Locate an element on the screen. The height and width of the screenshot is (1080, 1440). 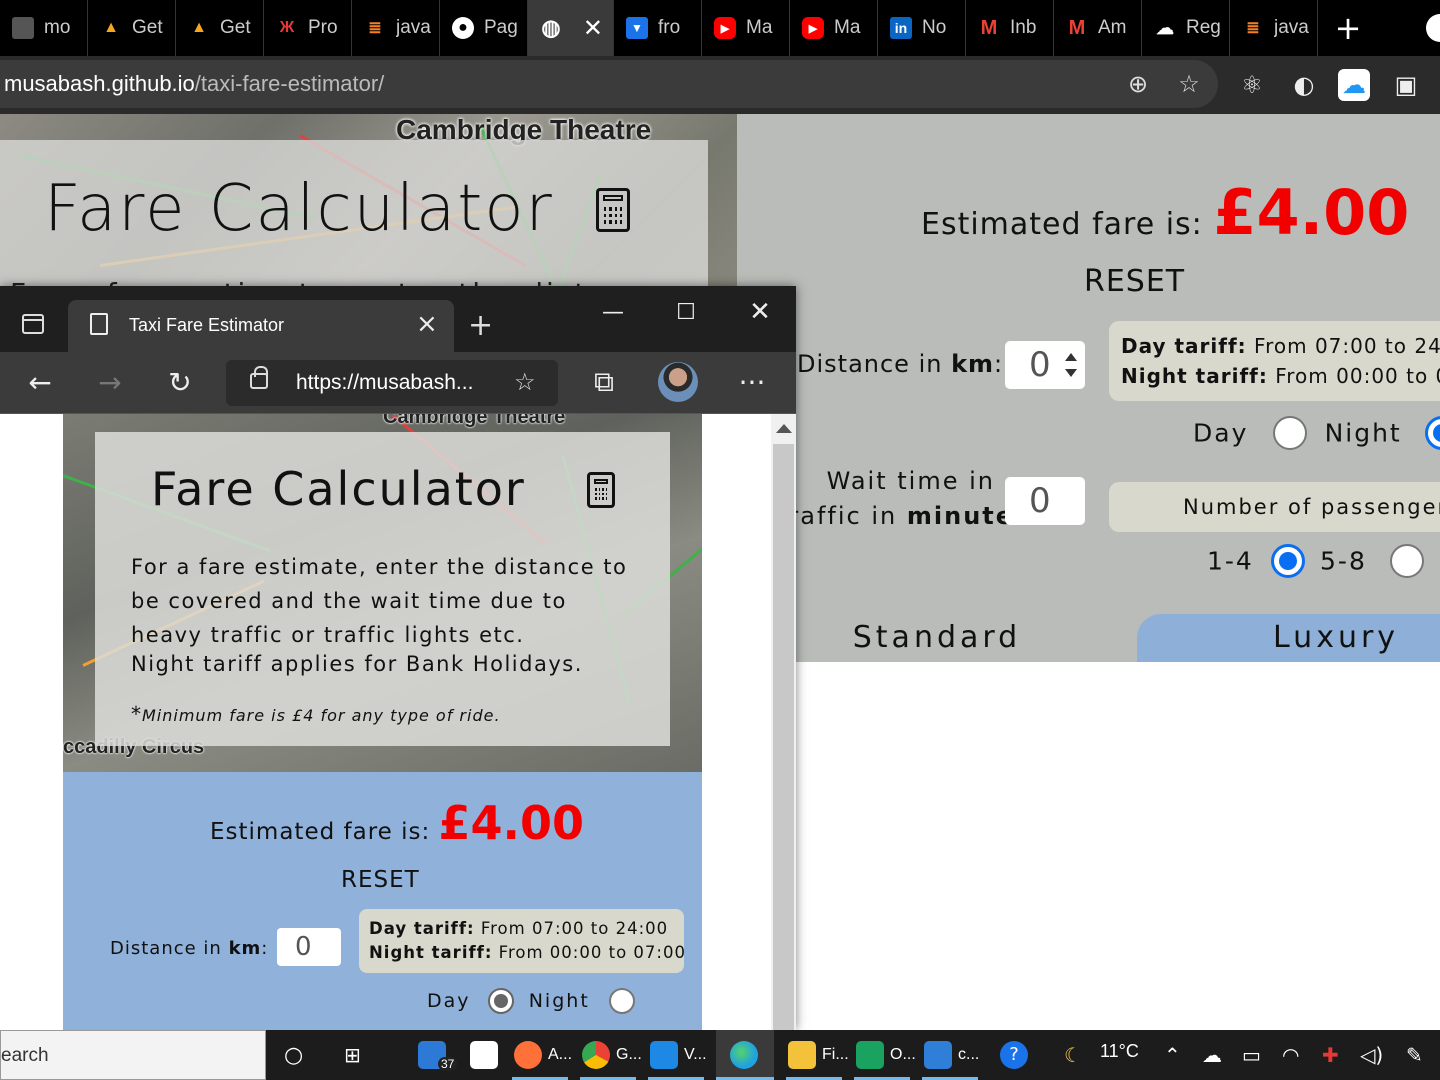
task-view-icon: ⊞ is located at coordinates (352, 1055).